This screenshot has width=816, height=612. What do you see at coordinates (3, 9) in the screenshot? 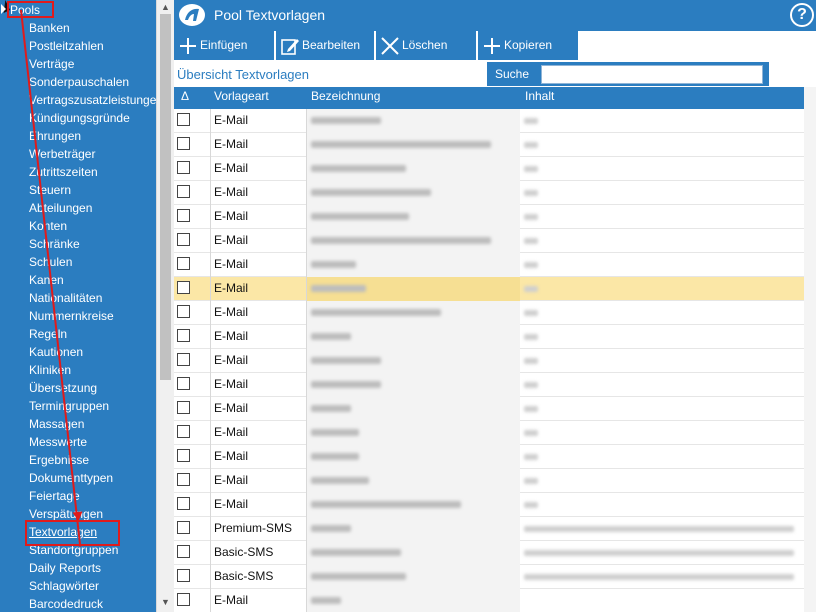
I see `expand-arrow-icon` at bounding box center [3, 9].